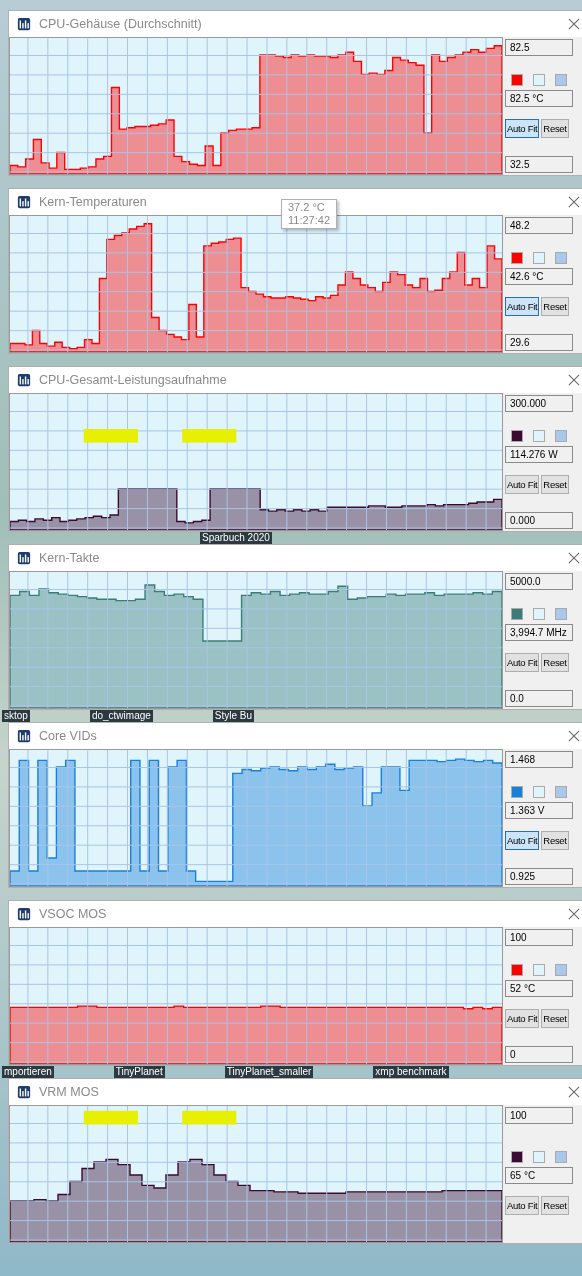  I want to click on window-title: CPU-Gesamt-Leistungsaufnahme, so click(133, 380).